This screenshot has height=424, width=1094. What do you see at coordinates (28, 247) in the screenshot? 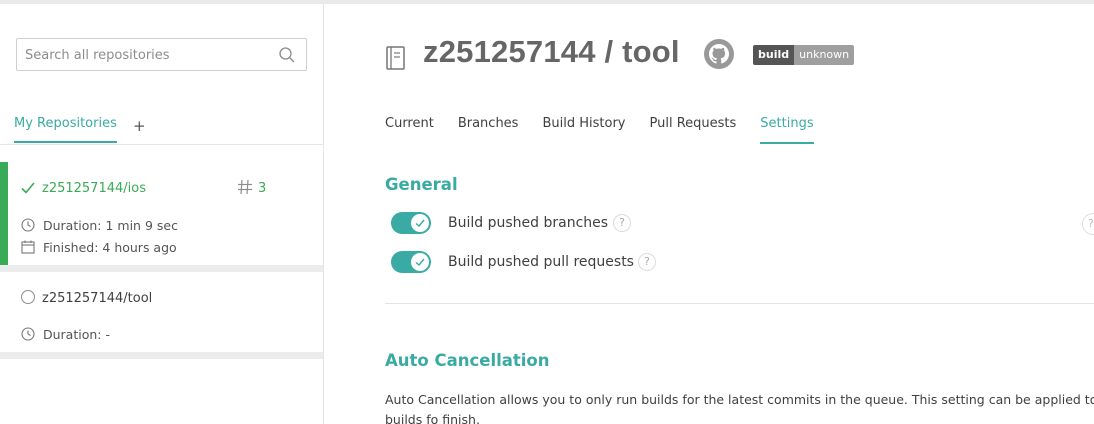
I see `calendar-icon` at bounding box center [28, 247].